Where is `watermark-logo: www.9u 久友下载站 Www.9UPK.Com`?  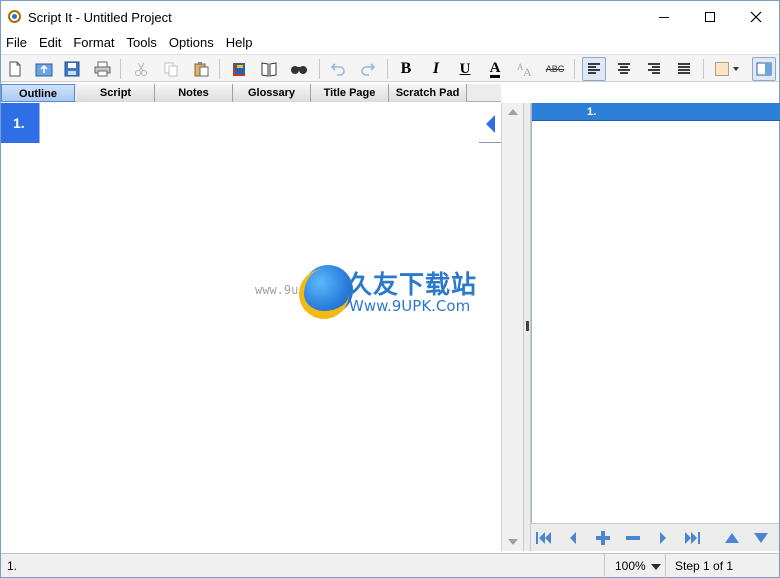
watermark-logo: www.9u 久友下载站 Www.9UPK.Com is located at coordinates (378, 291).